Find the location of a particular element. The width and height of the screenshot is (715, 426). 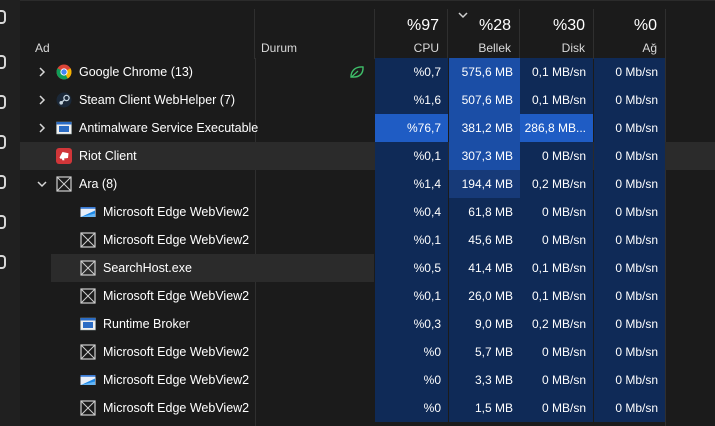

memory-cell: 307,3 MB is located at coordinates (484, 156).